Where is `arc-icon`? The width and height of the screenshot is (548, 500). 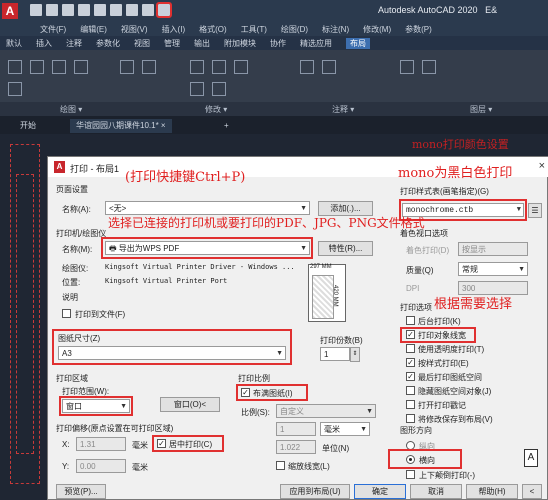
arc-icon is located at coordinates (81, 67).